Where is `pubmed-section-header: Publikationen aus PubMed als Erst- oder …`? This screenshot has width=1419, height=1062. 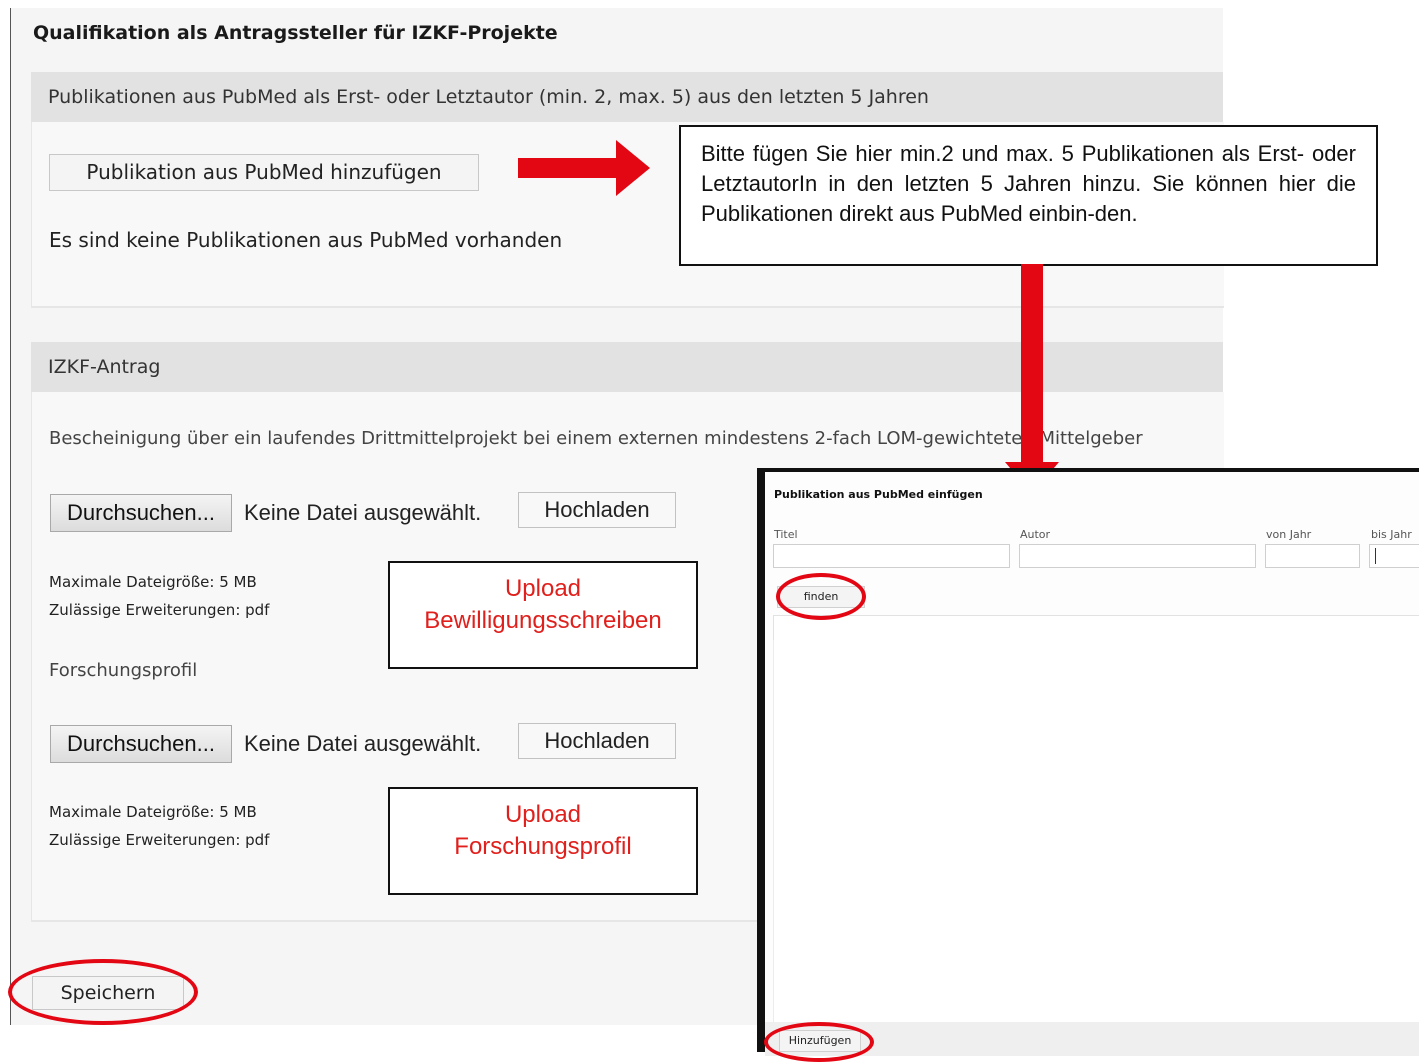
pubmed-section-header: Publikationen aus PubMed als Erst- oder … is located at coordinates (627, 97).